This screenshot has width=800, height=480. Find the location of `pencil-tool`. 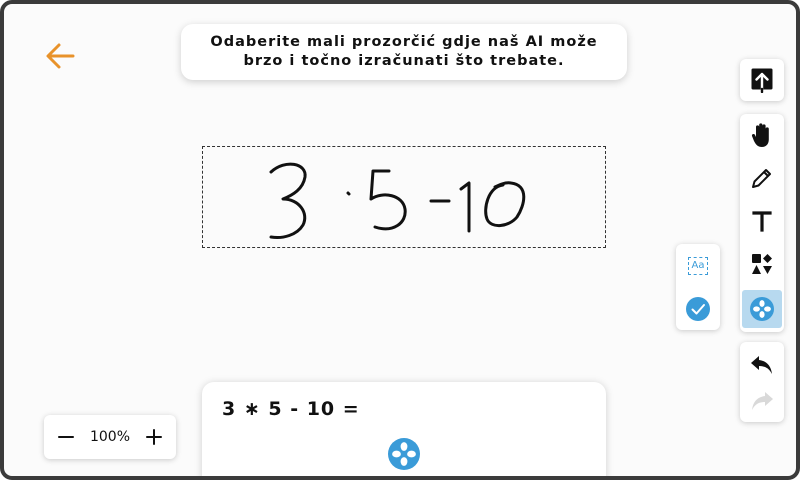

pencil-tool is located at coordinates (762, 178).